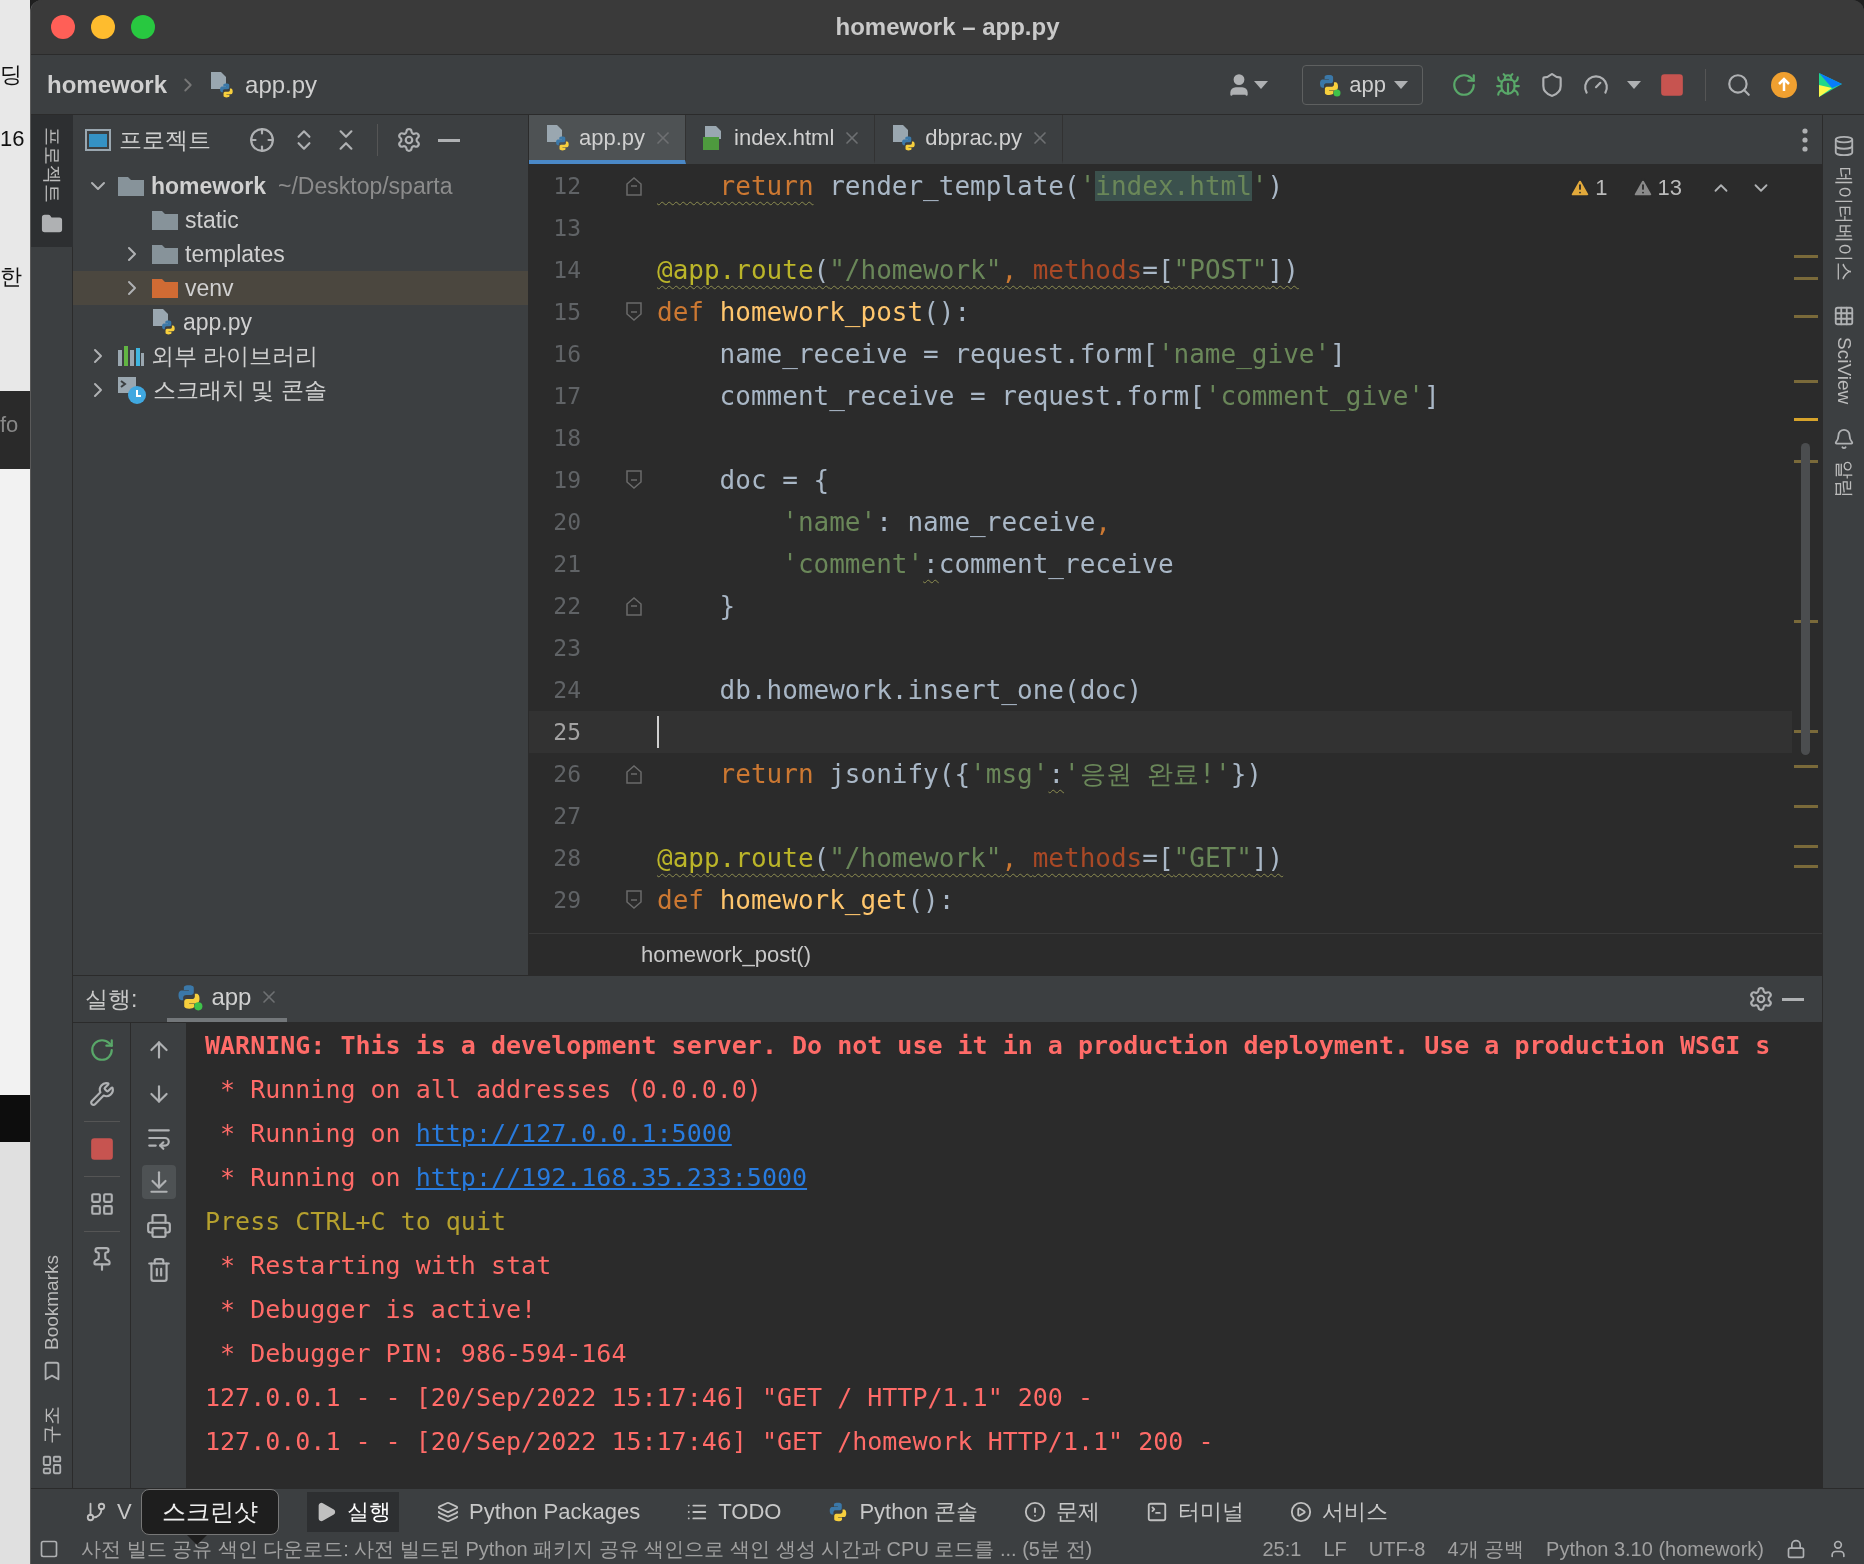  What do you see at coordinates (566, 774) in the screenshot?
I see `line-number: 26` at bounding box center [566, 774].